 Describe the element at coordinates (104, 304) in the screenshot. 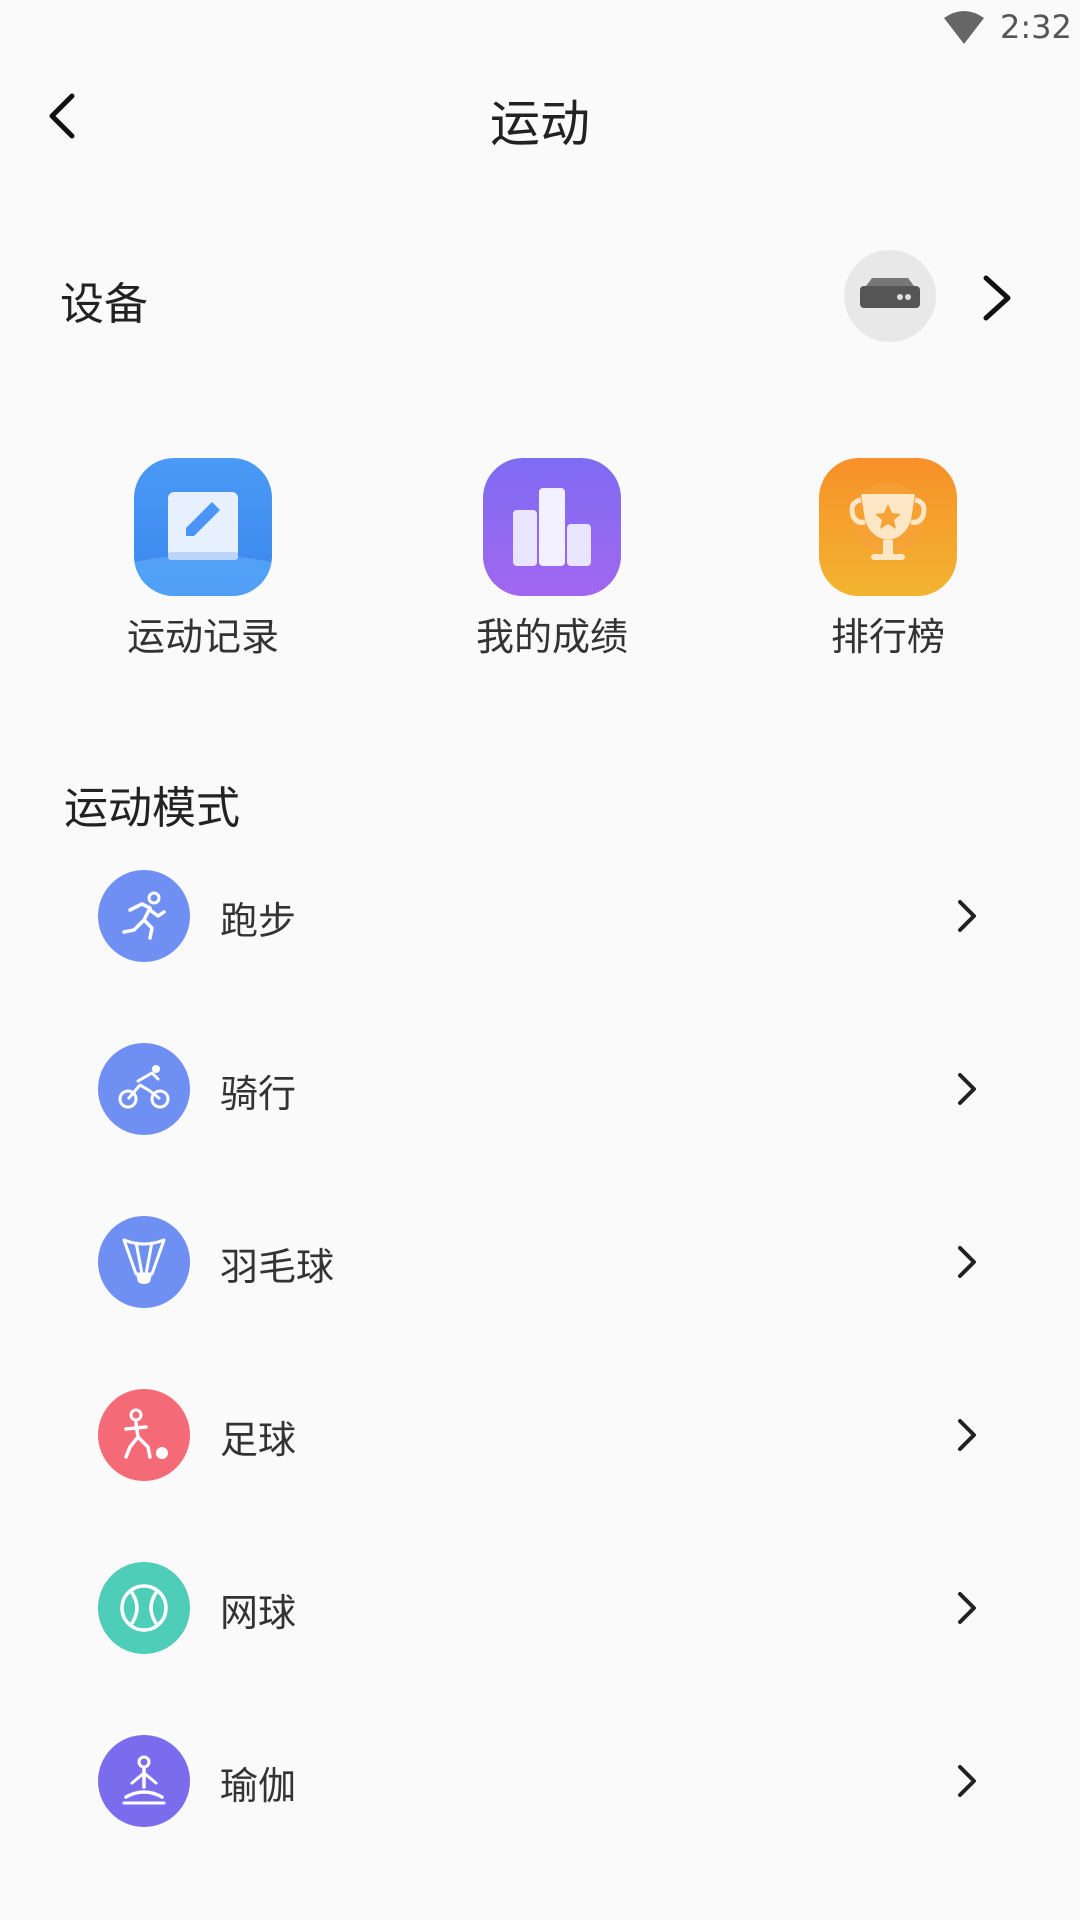

I see `device-label: 设备` at that location.